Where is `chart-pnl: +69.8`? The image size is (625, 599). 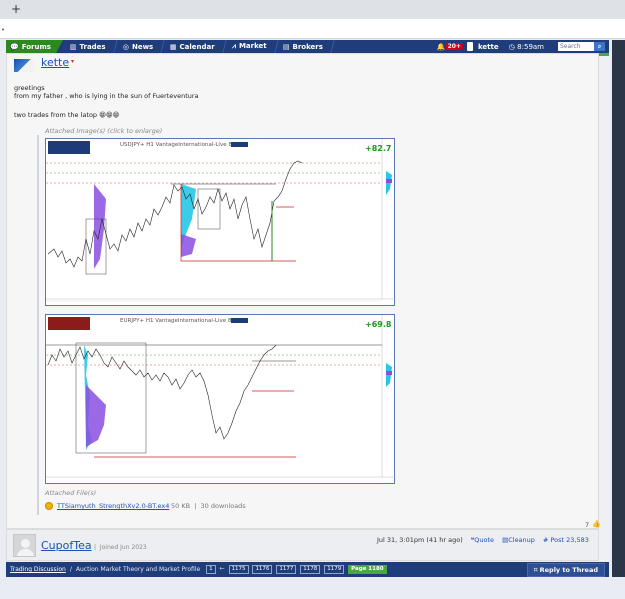 chart-pnl: +69.8 is located at coordinates (378, 324).